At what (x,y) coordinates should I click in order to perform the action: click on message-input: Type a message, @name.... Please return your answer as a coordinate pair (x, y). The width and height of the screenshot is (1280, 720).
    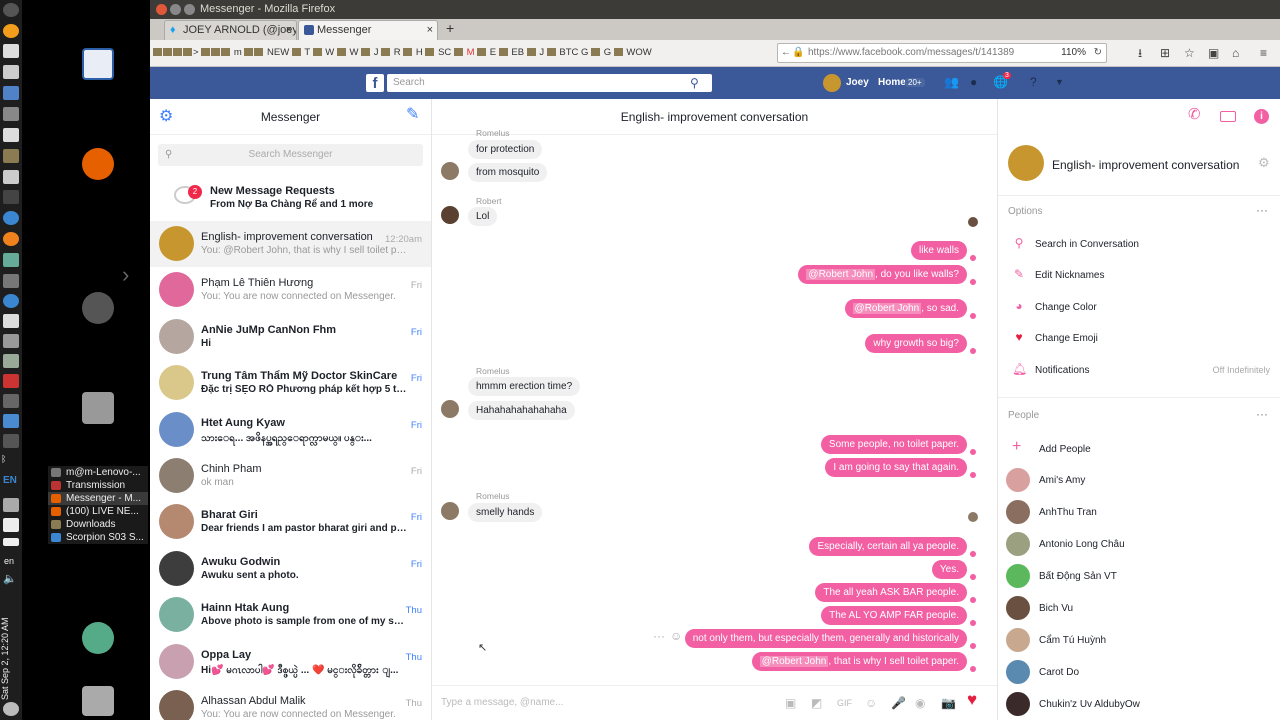
    Looking at the image, I should click on (502, 702).